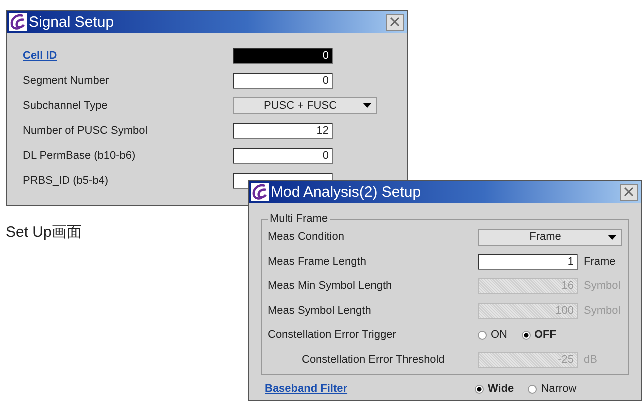 Image resolution: width=642 pixels, height=401 pixels. I want to click on window-title: Mod Analysis(2) Setup, so click(346, 192).